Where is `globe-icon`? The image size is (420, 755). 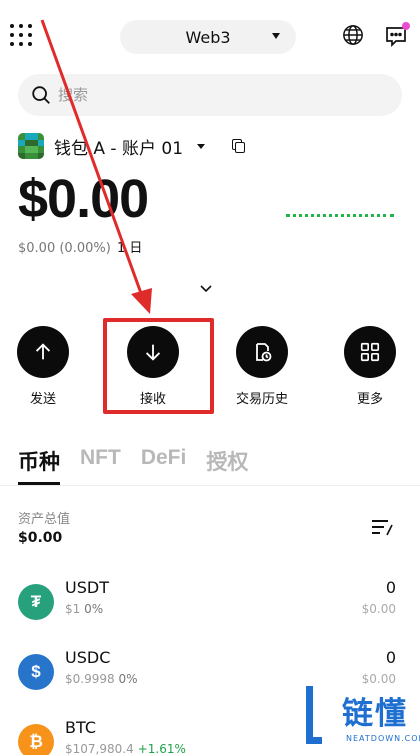 globe-icon is located at coordinates (353, 35).